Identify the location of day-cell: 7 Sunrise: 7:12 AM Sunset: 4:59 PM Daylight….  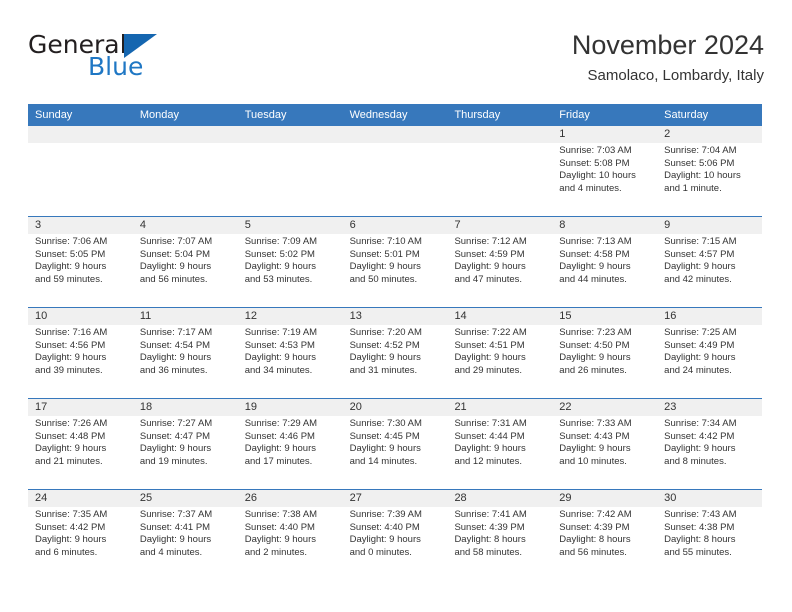
(500, 262).